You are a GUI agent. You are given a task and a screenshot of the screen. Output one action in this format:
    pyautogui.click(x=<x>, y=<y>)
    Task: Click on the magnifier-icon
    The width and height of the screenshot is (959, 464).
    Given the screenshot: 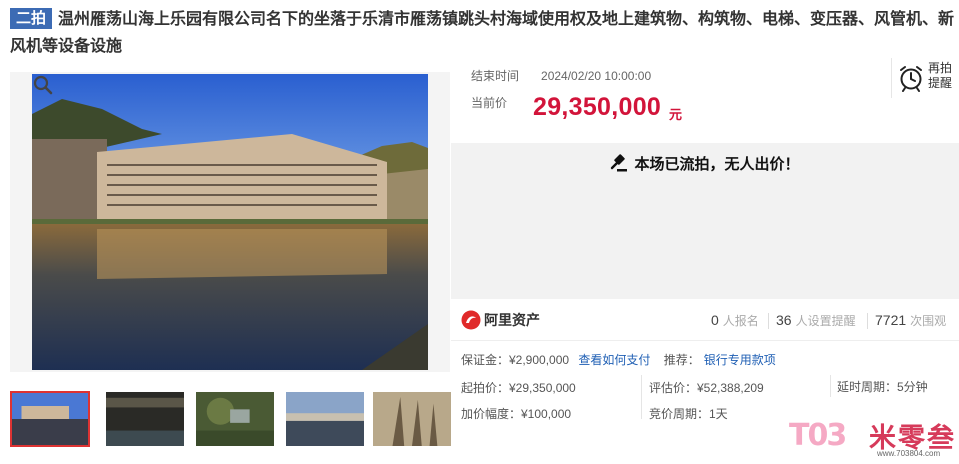 What is the action you would take?
    pyautogui.click(x=43, y=85)
    